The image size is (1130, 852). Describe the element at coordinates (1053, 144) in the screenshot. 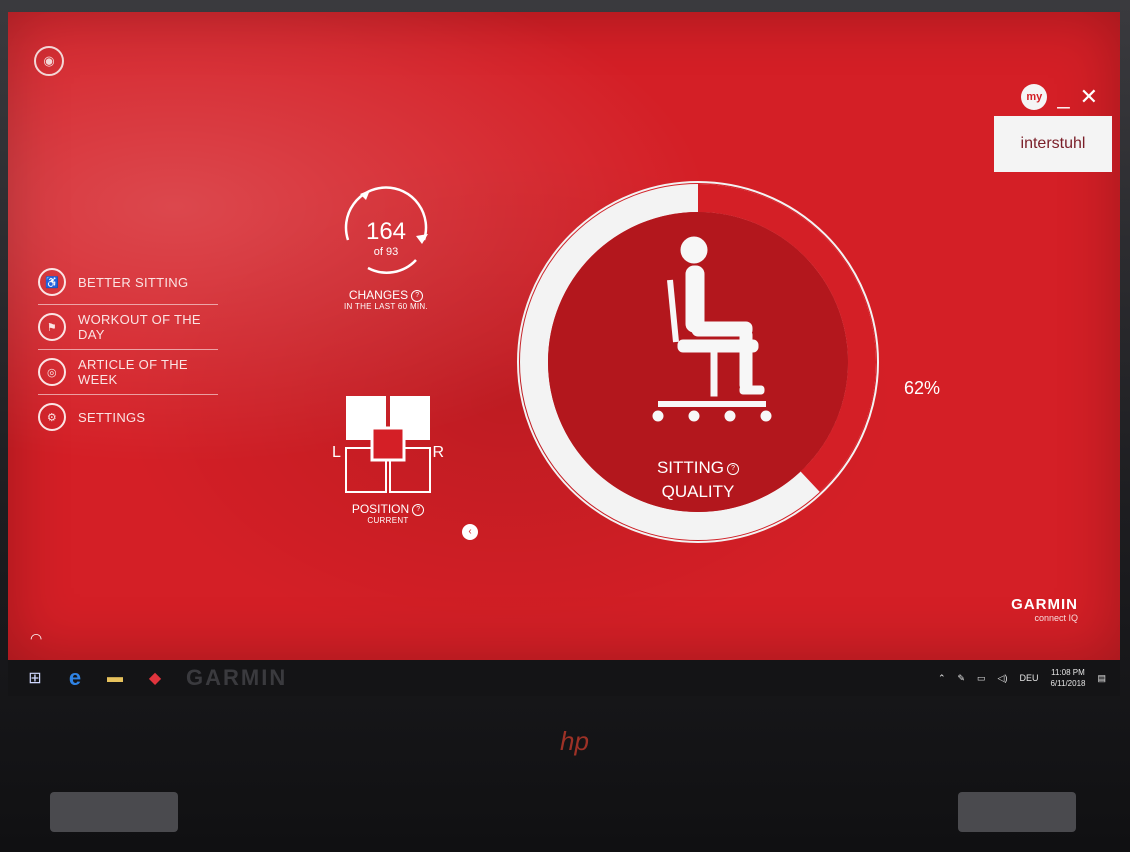

I see `brand-logo: interstuhl` at that location.